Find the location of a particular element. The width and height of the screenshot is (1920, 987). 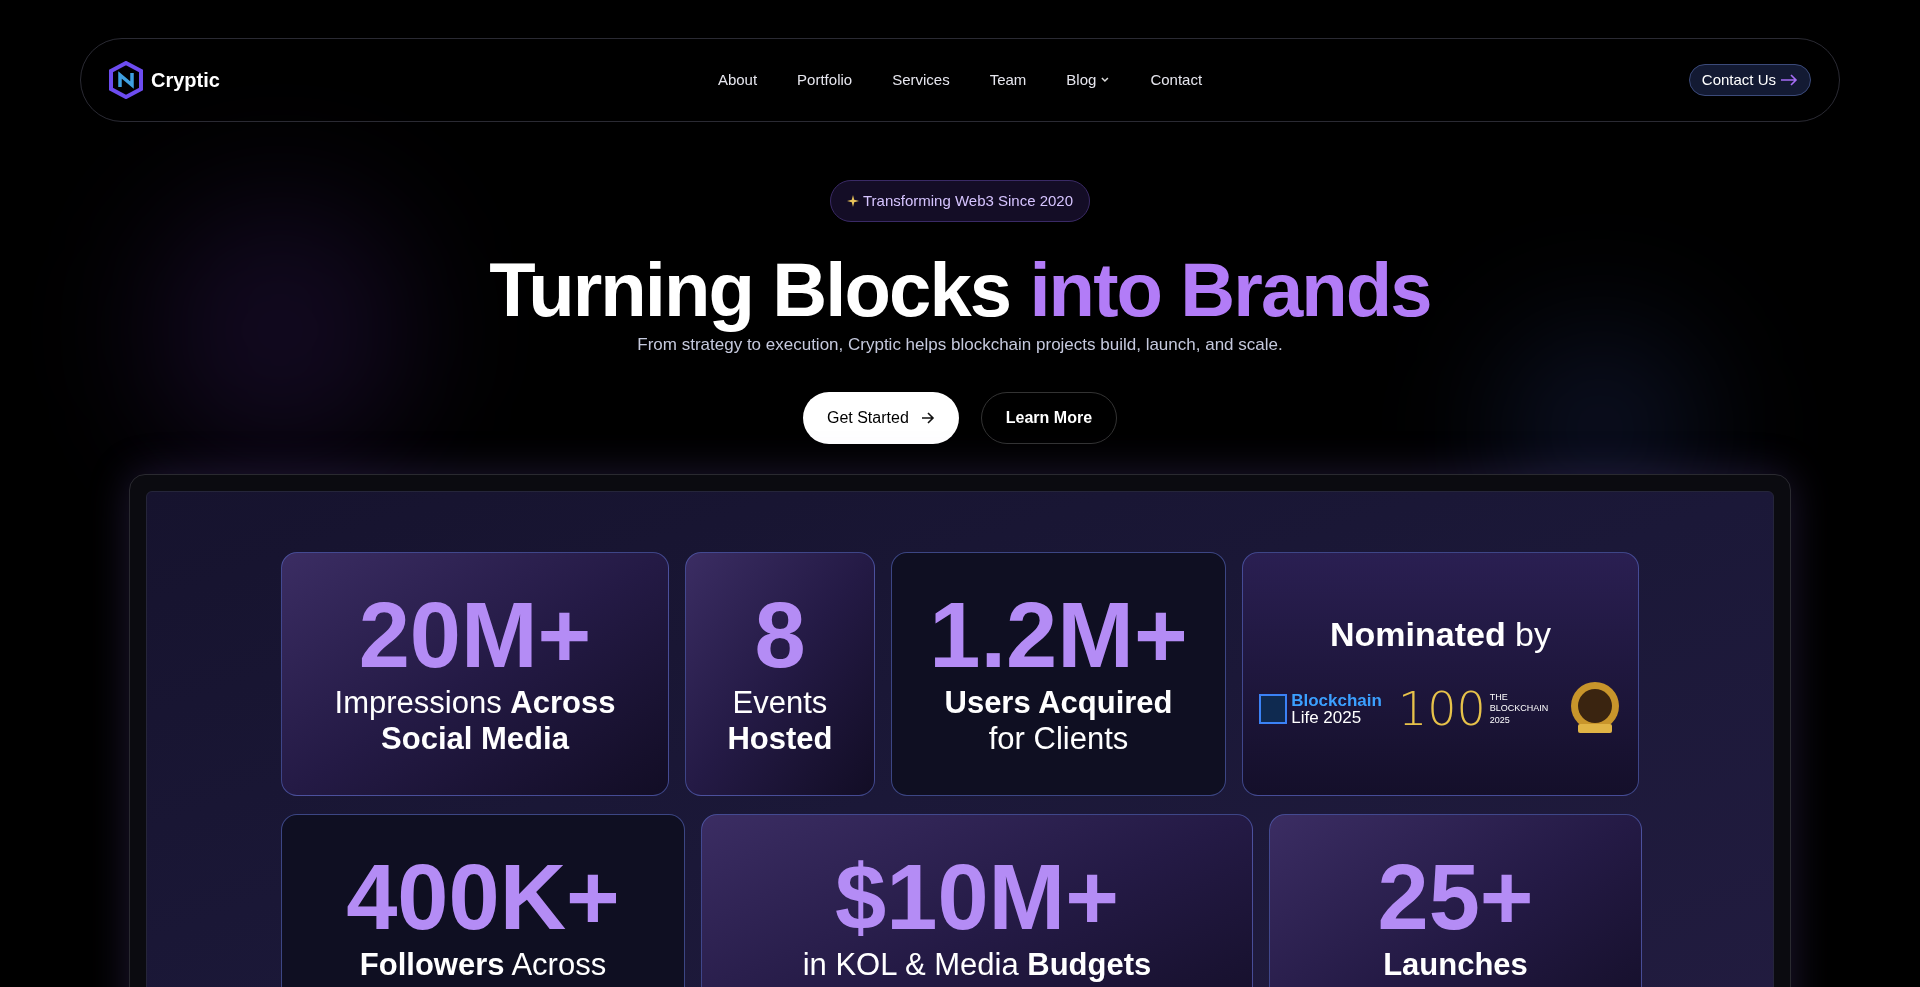

get-started-button: Get Started is located at coordinates (880, 417).